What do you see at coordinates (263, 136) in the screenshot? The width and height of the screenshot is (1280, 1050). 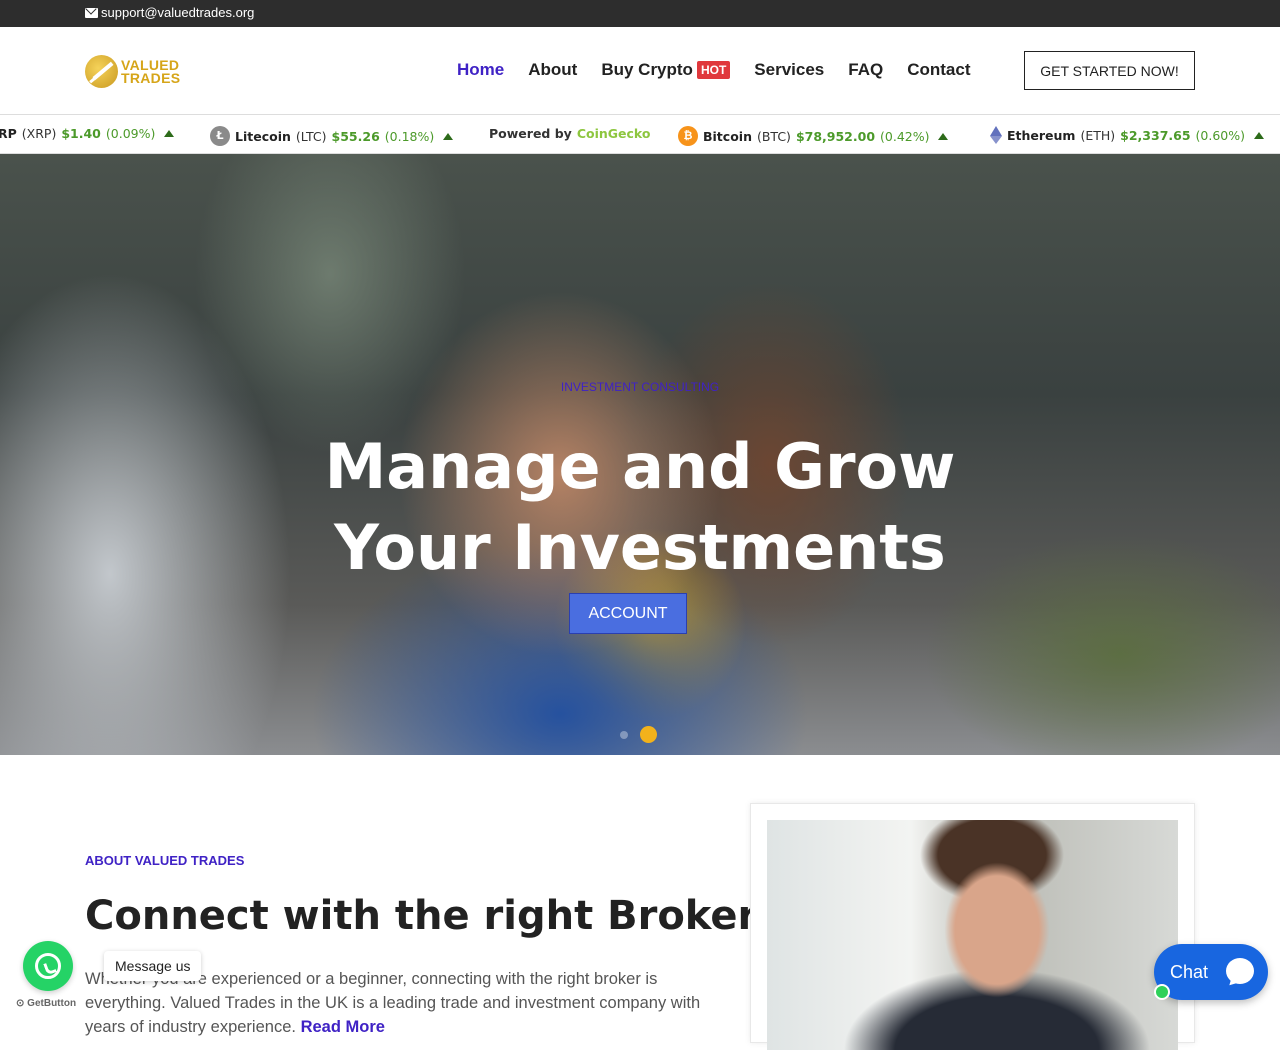 I see `ticker-name: Litecoin` at bounding box center [263, 136].